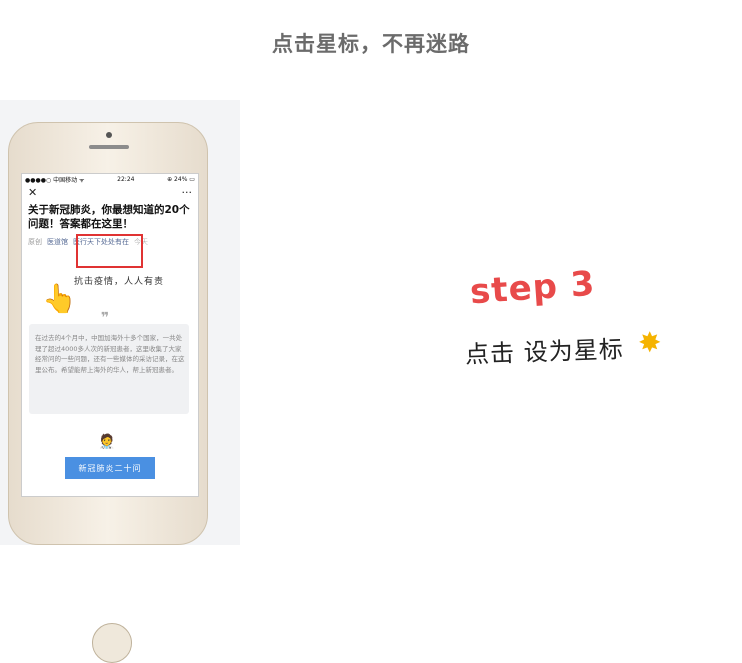 This screenshot has width=742, height=663. I want to click on status-carrier: ●●●●○ 中国移动 ᯤ, so click(55, 180).